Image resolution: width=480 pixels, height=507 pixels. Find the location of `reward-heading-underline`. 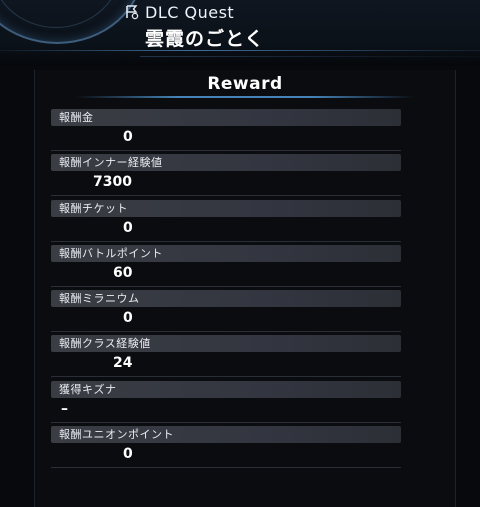

reward-heading-underline is located at coordinates (245, 97).